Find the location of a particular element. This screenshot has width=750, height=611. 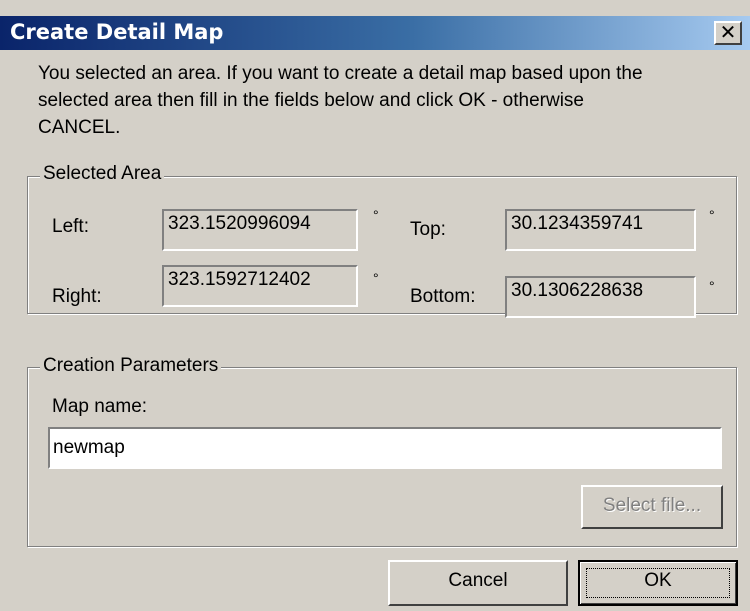

bottom-value-field: 30.1306228638 is located at coordinates (600, 297).